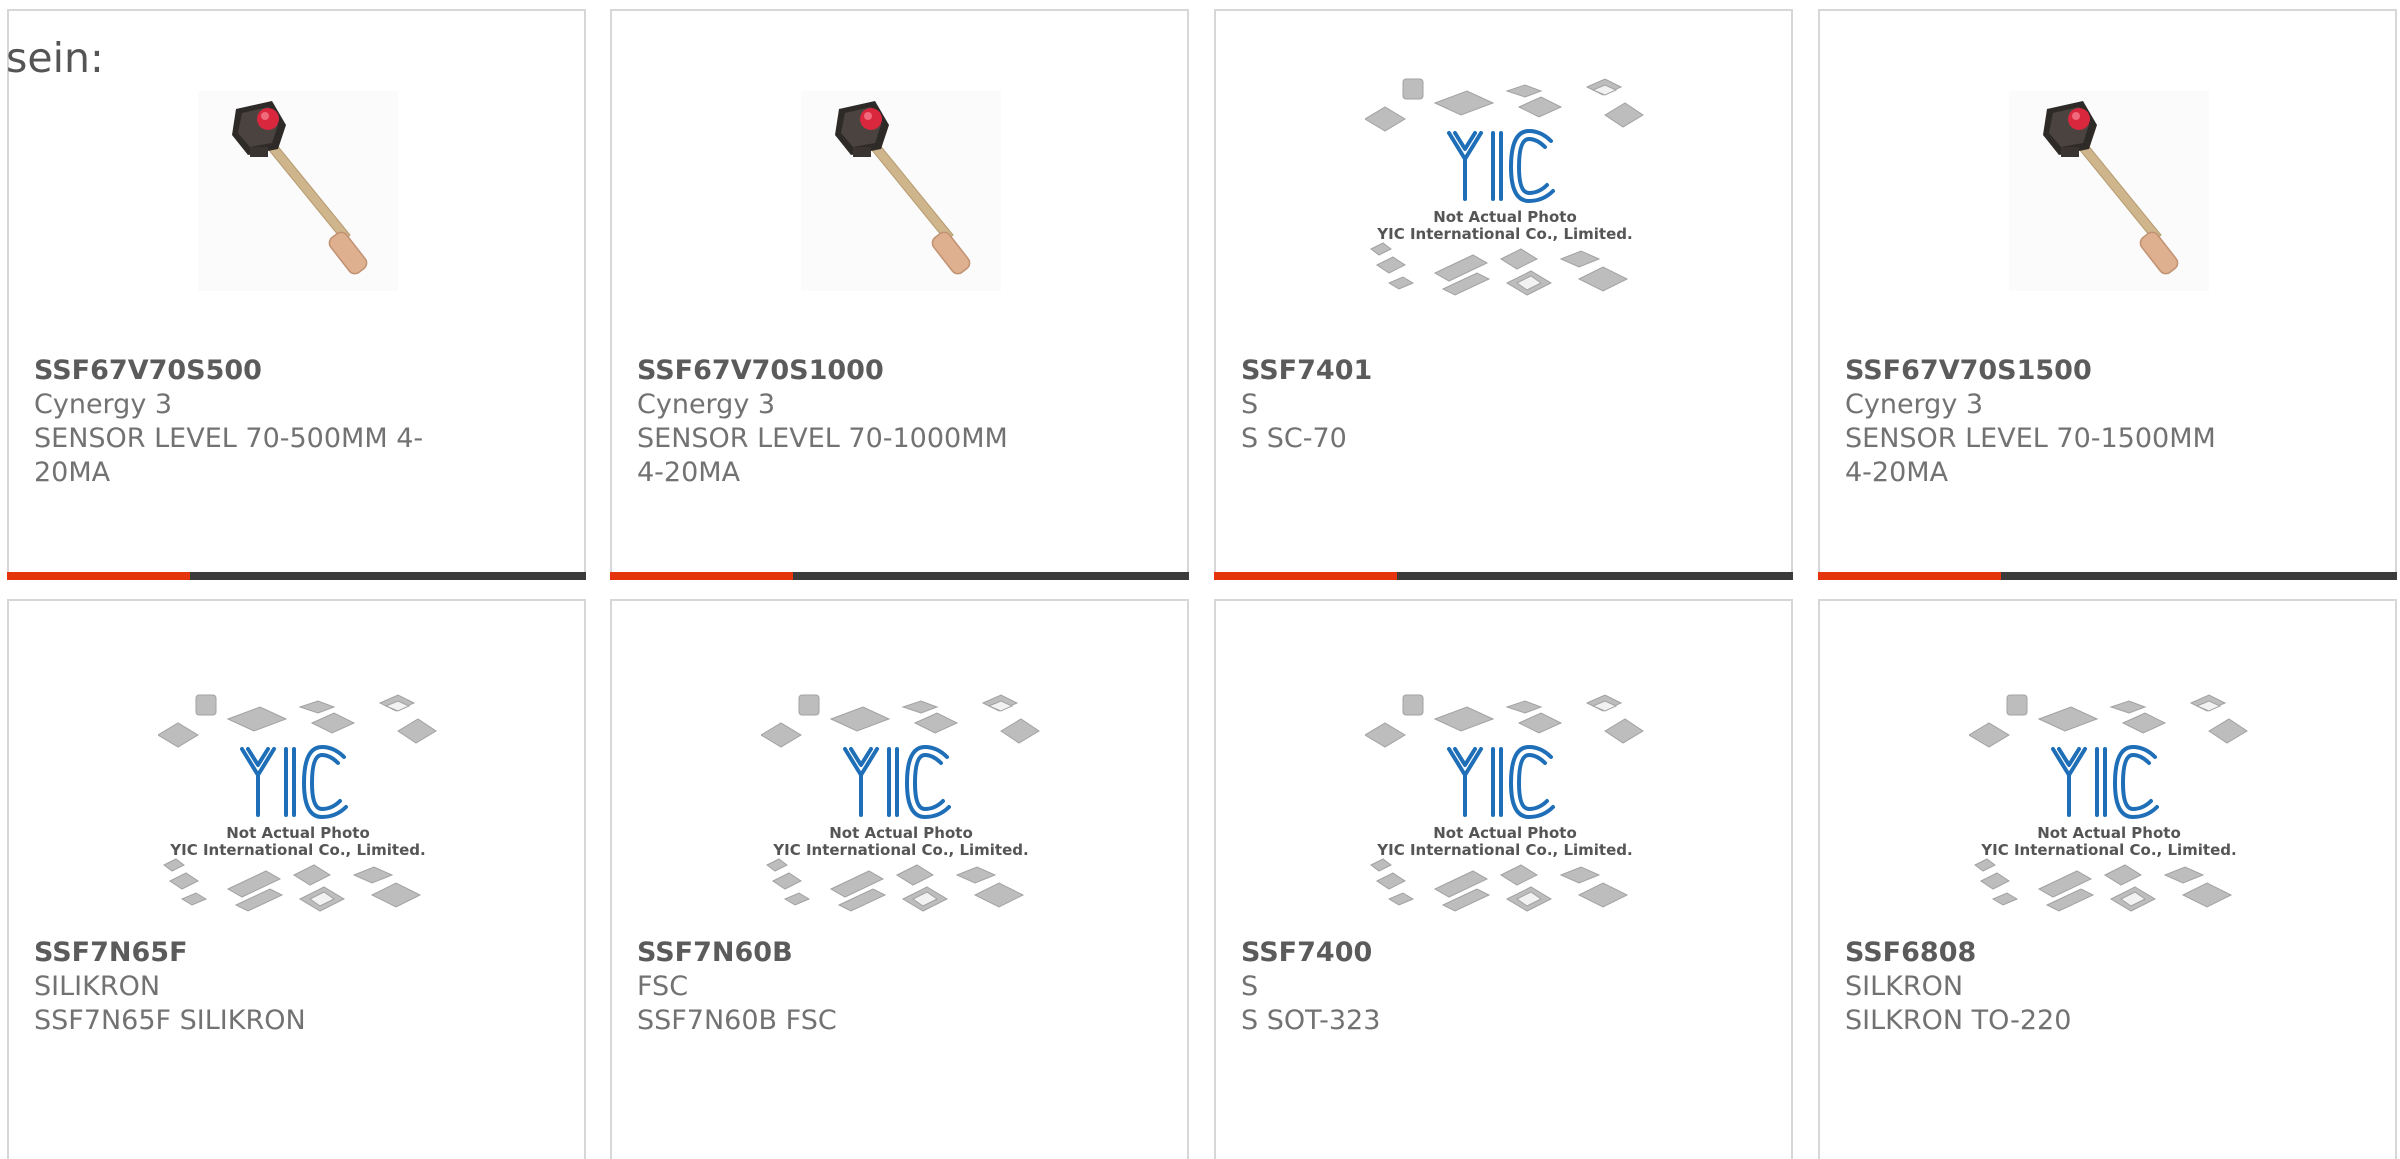 The width and height of the screenshot is (2400, 1159). What do you see at coordinates (97, 986) in the screenshot?
I see `manufacturer: SILIKRON` at bounding box center [97, 986].